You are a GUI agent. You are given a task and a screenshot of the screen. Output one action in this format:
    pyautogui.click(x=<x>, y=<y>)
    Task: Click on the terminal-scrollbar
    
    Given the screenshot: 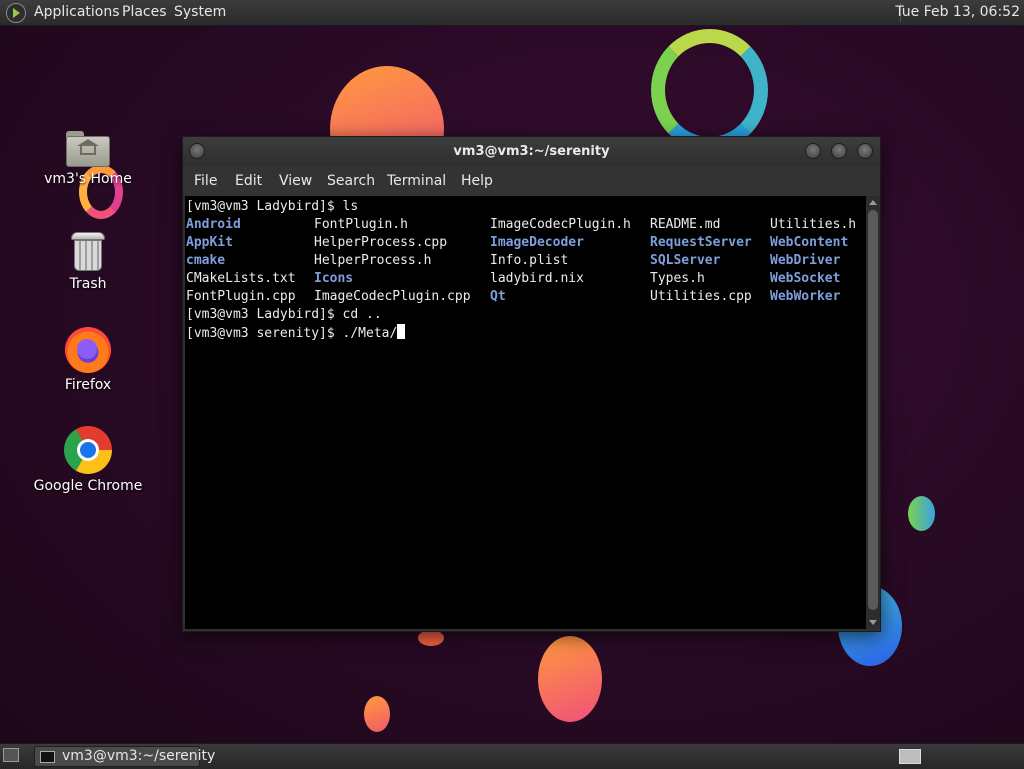 What is the action you would take?
    pyautogui.click(x=873, y=412)
    